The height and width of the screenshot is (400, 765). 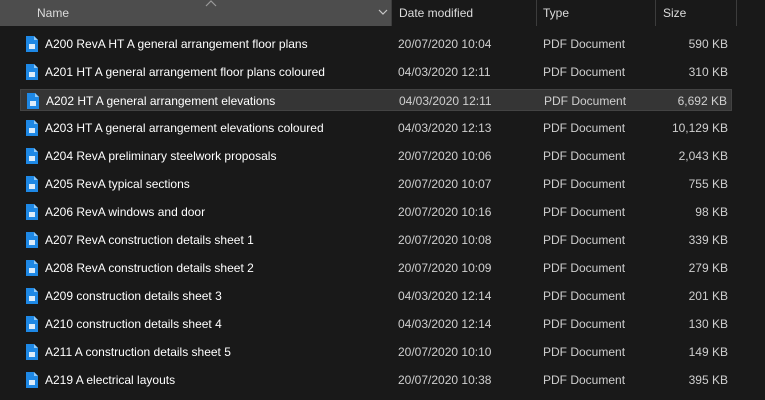 I want to click on file-date-modified: 20/07/2020 10:04, so click(x=445, y=44).